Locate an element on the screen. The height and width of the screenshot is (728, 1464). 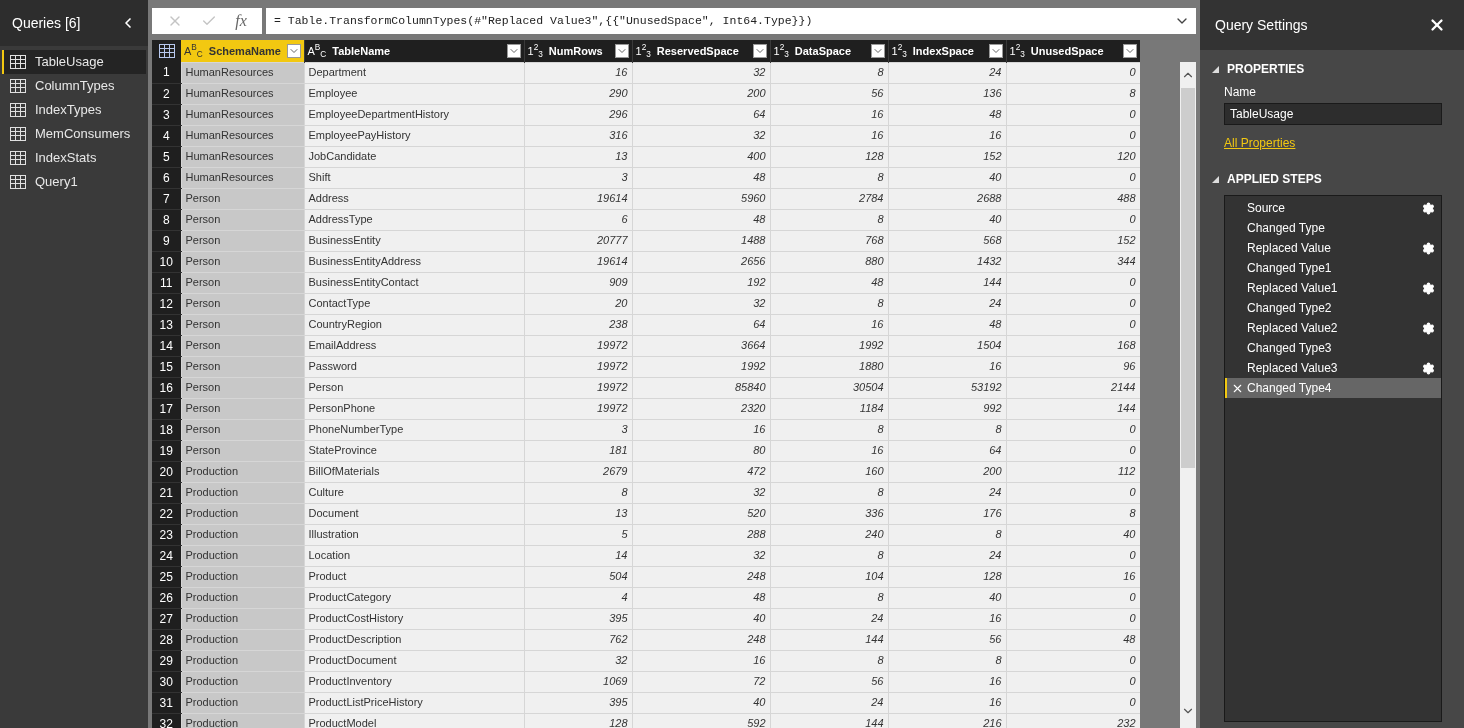
table-cell: JobCandidate is located at coordinates (414, 156).